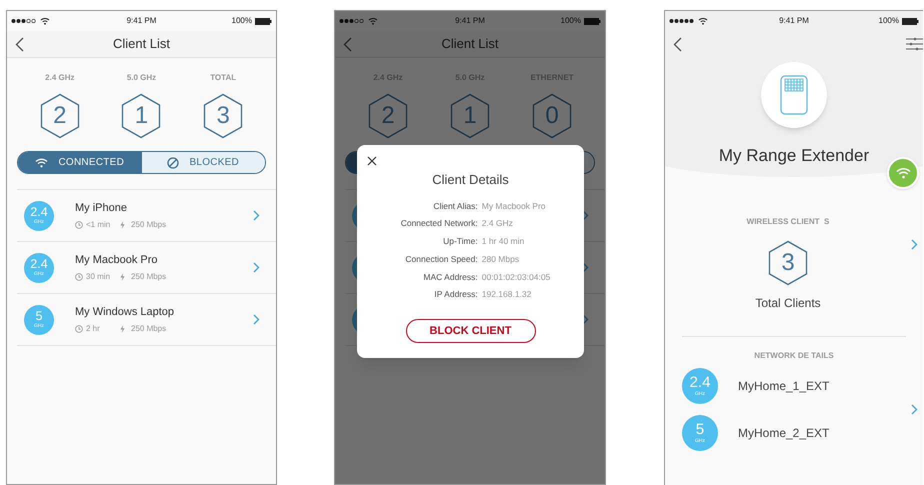 Image resolution: width=924 pixels, height=485 pixels. I want to click on block-icon, so click(173, 162).